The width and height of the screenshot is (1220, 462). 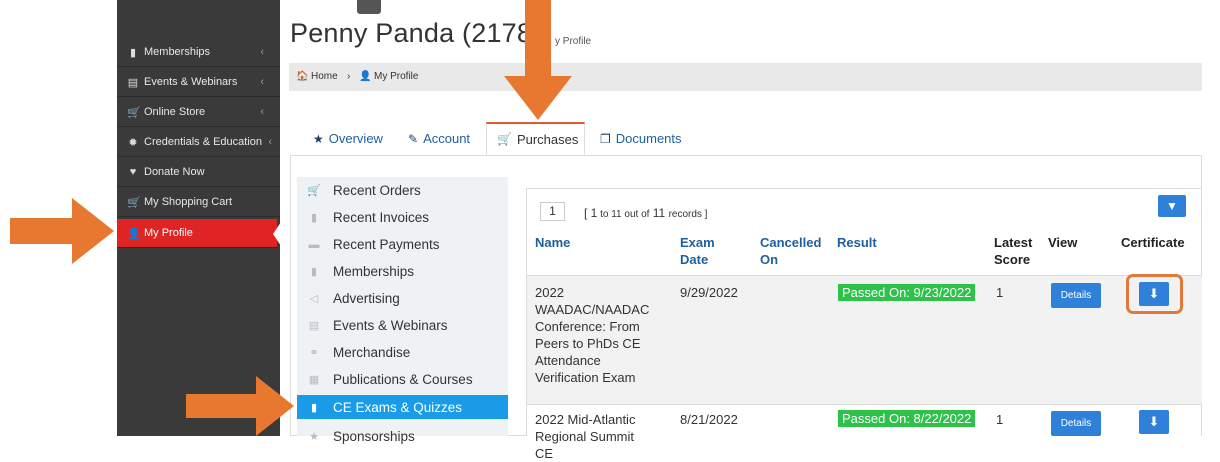 What do you see at coordinates (396, 76) in the screenshot?
I see `breadcrumb-current: My Profile` at bounding box center [396, 76].